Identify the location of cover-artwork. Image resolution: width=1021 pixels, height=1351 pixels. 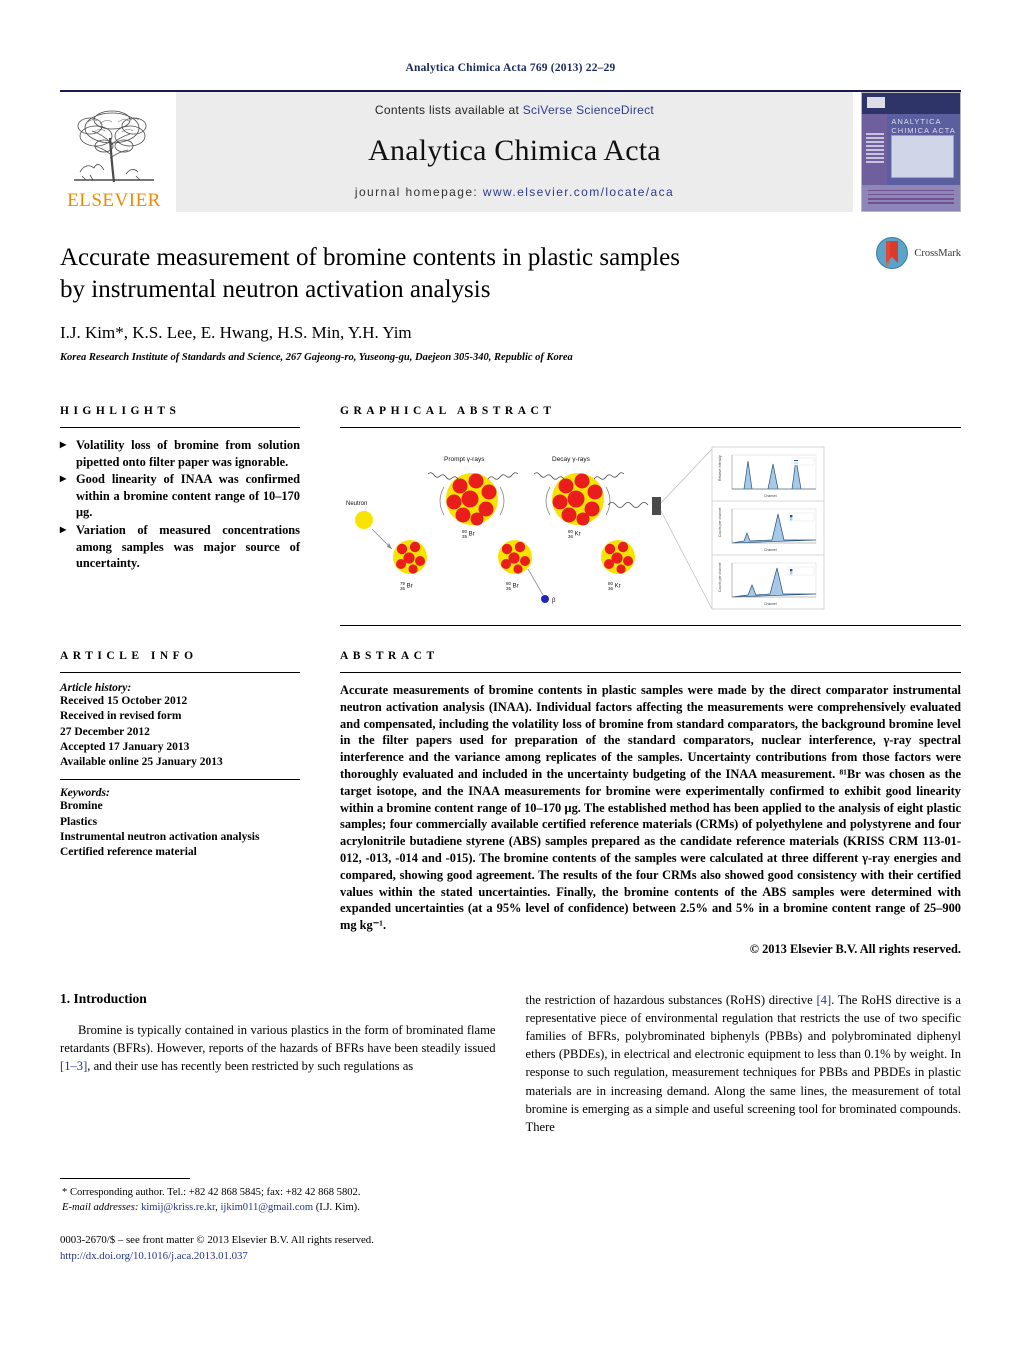
(923, 156).